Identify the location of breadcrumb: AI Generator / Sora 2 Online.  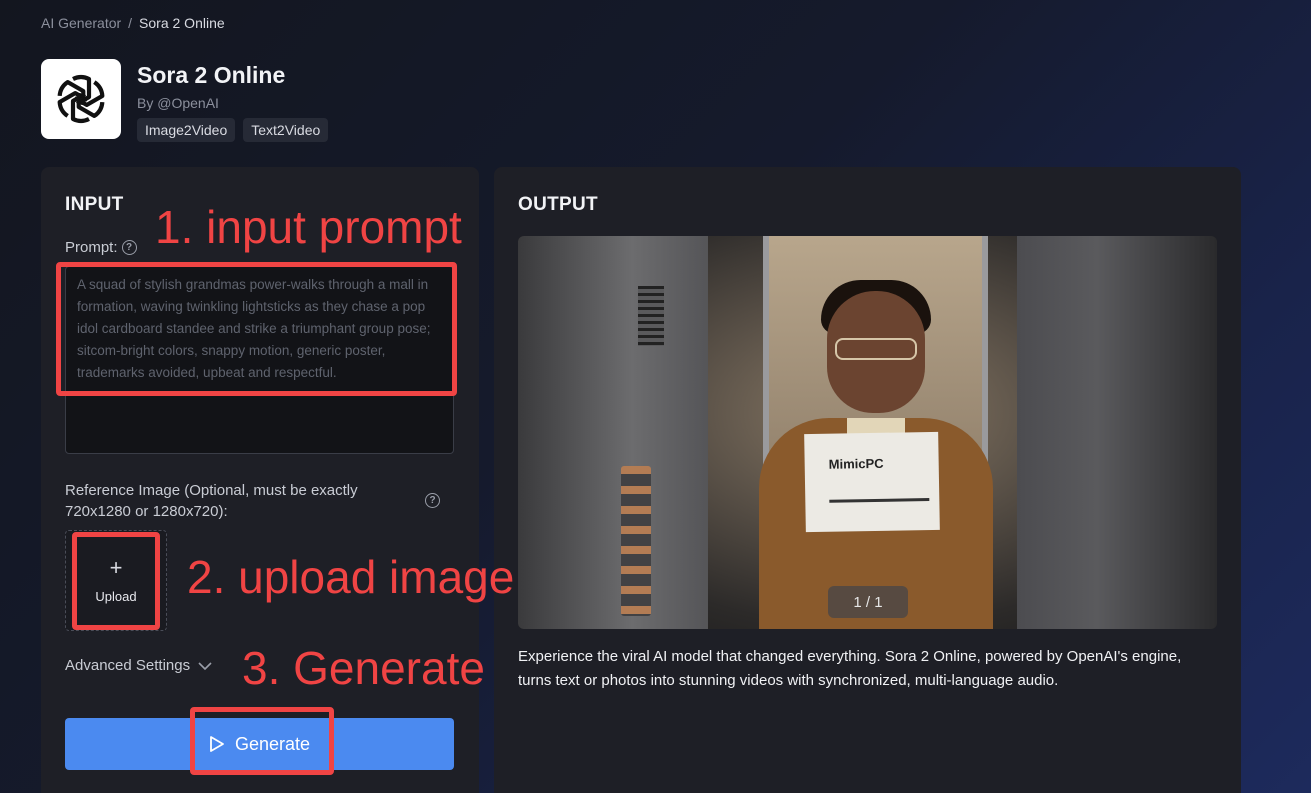
(133, 23).